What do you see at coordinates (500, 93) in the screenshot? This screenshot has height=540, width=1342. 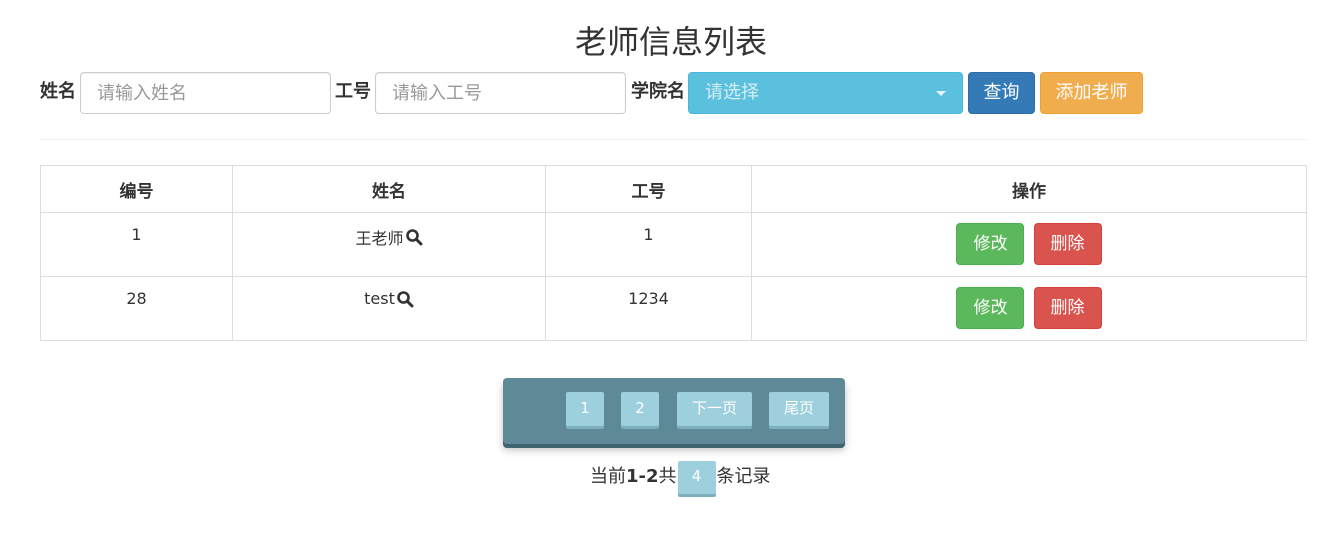 I see `jobno-search-input` at bounding box center [500, 93].